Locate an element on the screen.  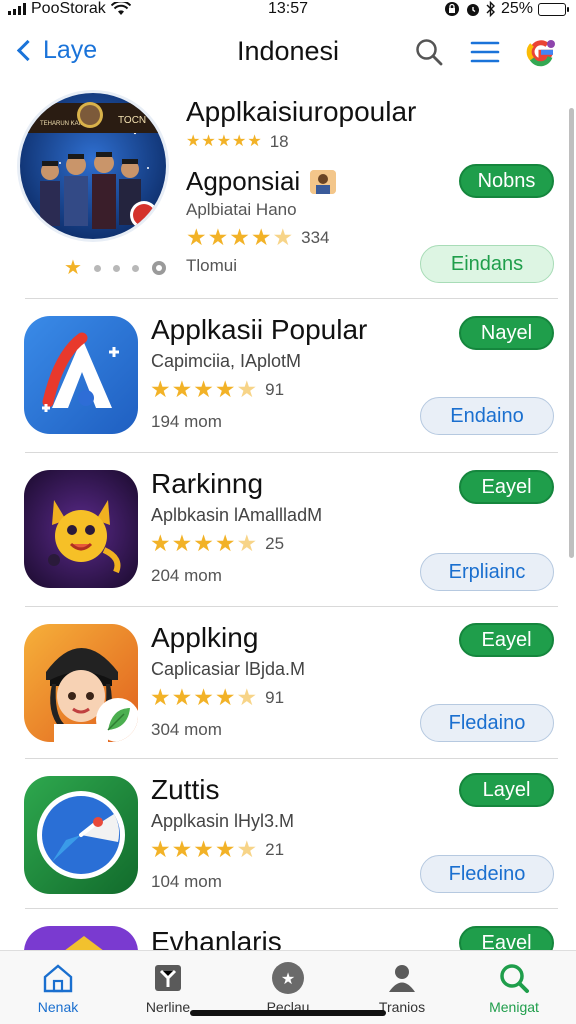
tab-nerline: Nerline is located at coordinates (168, 988).